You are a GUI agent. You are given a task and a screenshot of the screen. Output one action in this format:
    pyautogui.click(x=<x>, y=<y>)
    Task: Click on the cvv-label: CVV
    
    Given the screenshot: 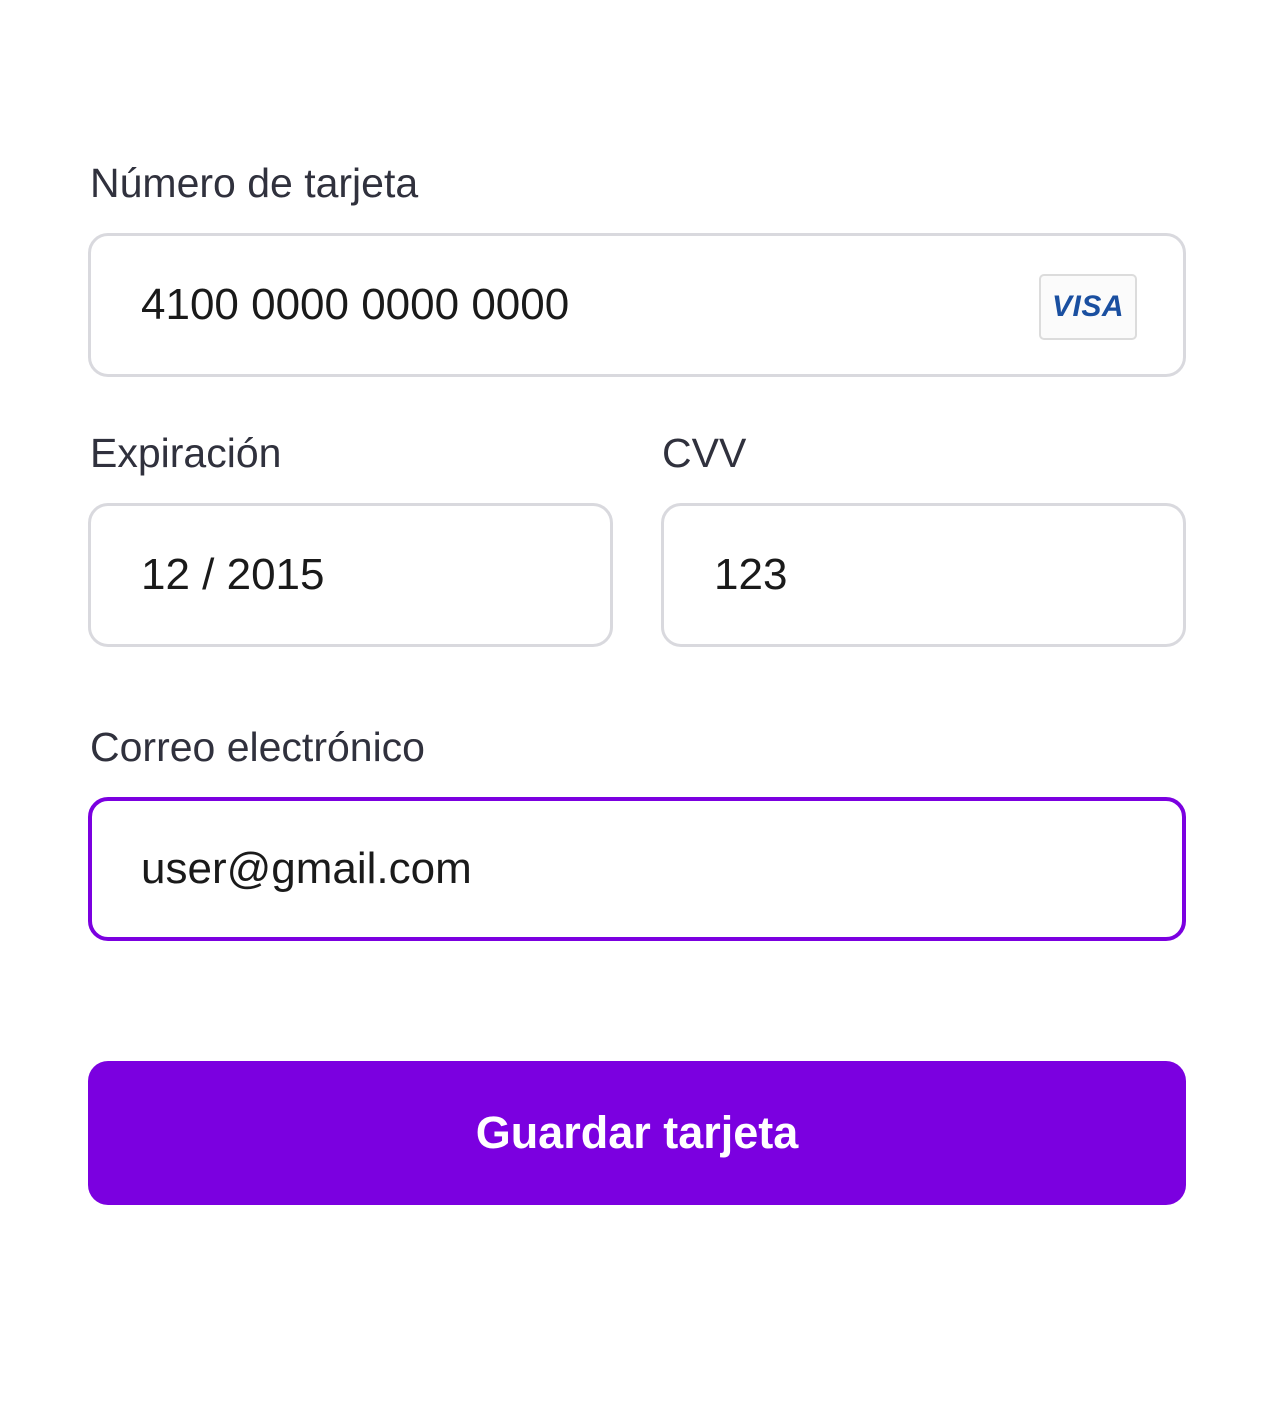 What is the action you would take?
    pyautogui.click(x=704, y=453)
    